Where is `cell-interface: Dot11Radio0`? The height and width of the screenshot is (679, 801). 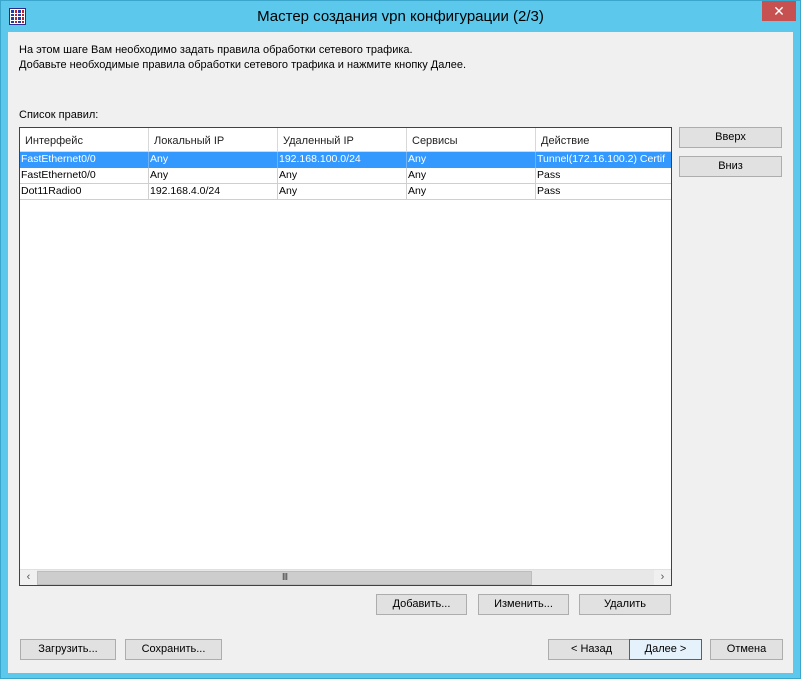 cell-interface: Dot11Radio0 is located at coordinates (84, 192).